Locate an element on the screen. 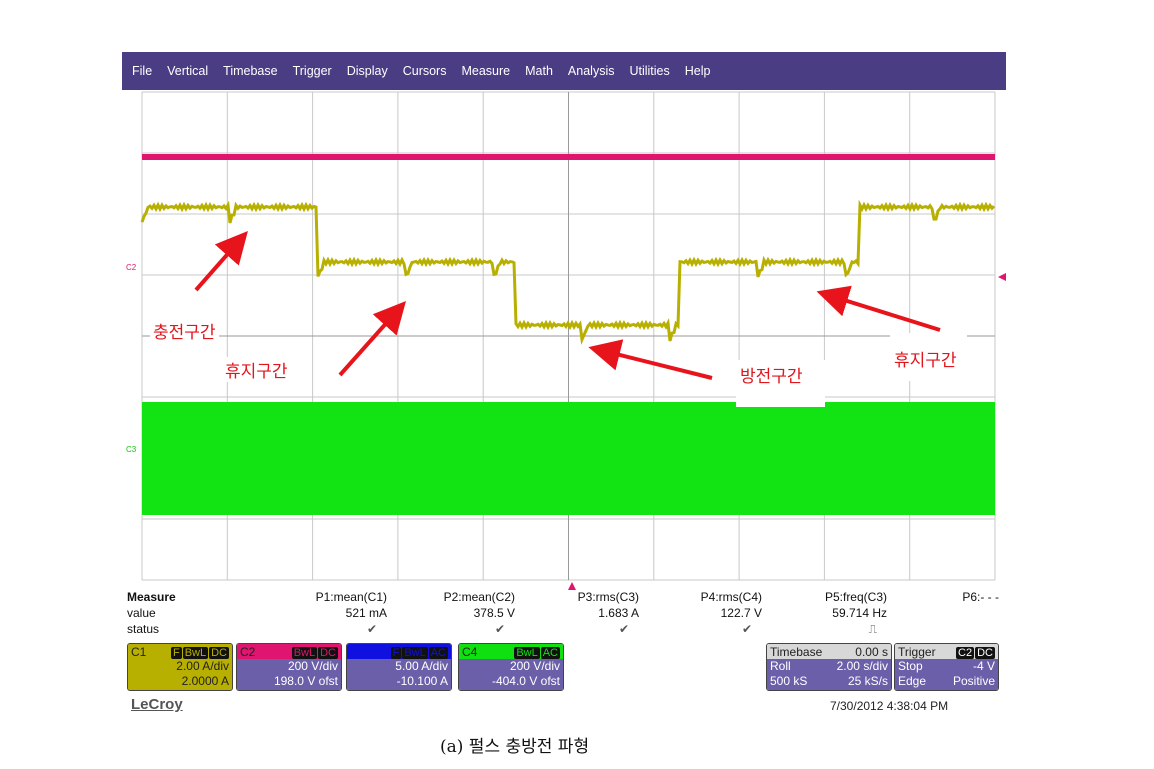  annotation-rest-2: 휴지구간 is located at coordinates (928, 357).